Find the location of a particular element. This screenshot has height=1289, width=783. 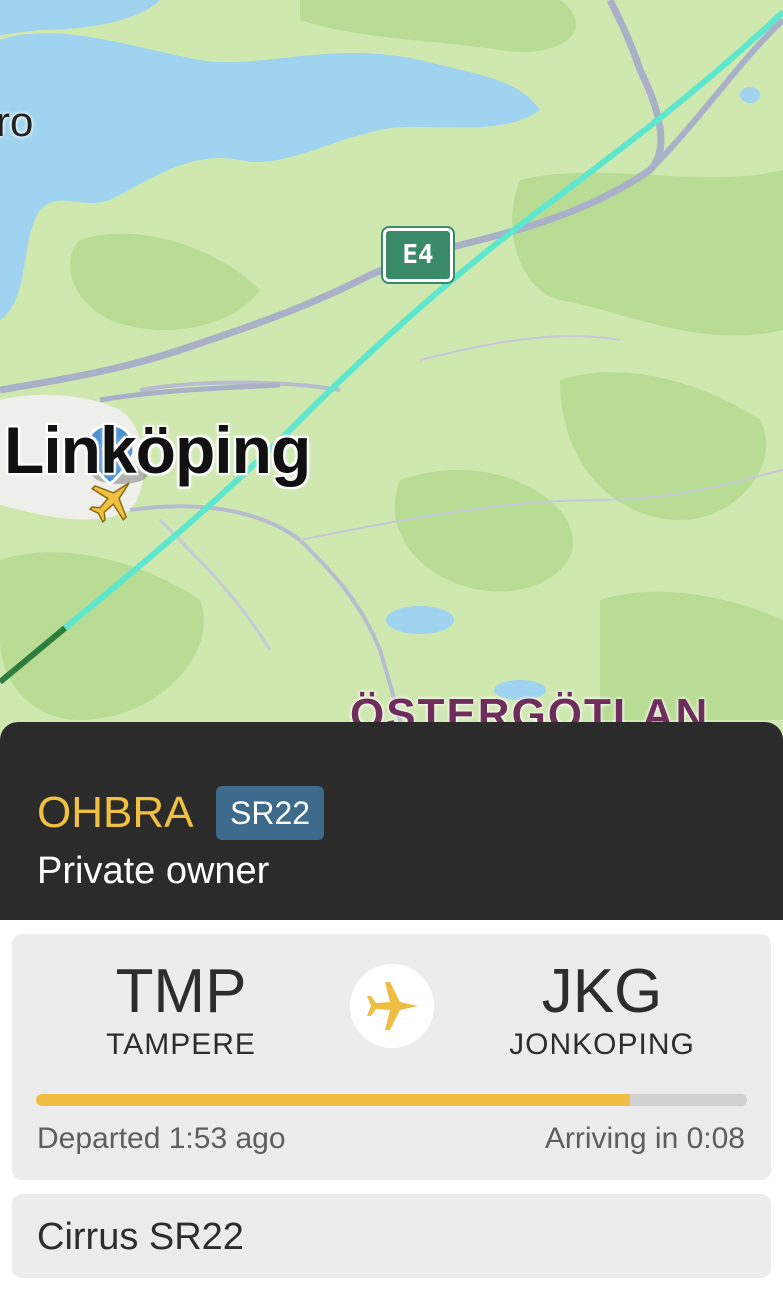

city-label-partial: ro is located at coordinates (17, 121).